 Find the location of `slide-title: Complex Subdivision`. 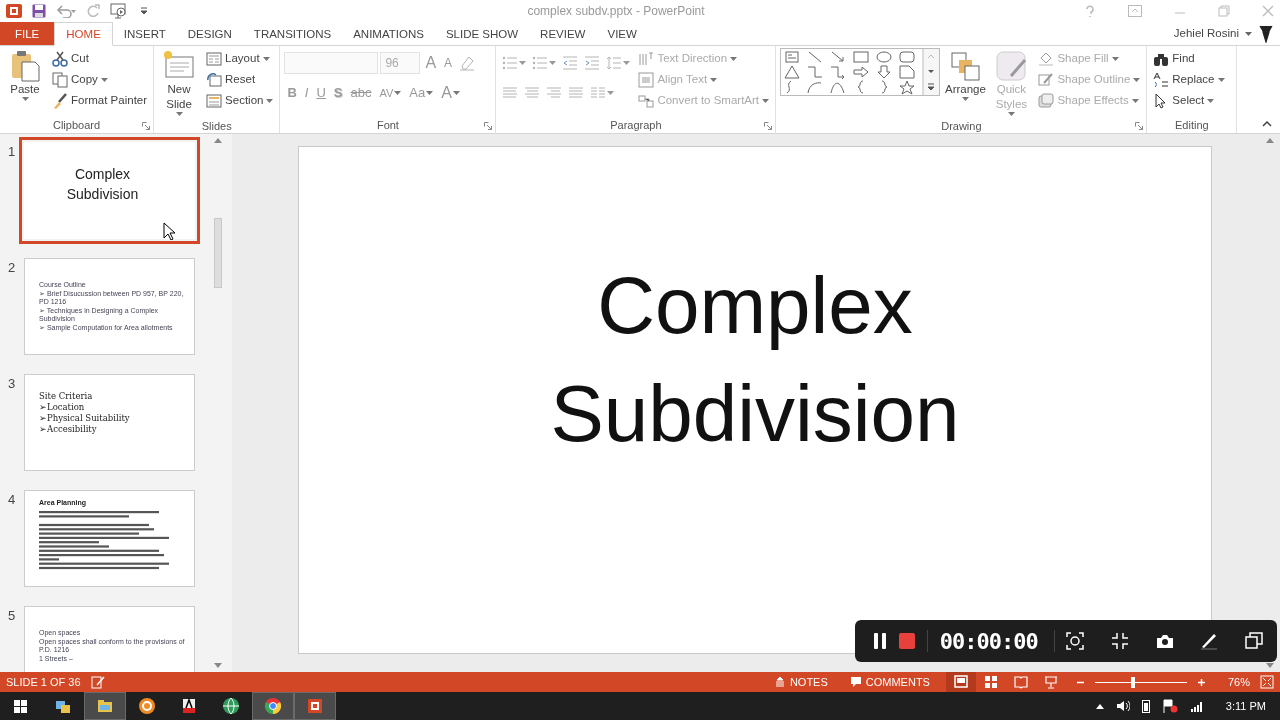

slide-title: Complex Subdivision is located at coordinates (755, 360).